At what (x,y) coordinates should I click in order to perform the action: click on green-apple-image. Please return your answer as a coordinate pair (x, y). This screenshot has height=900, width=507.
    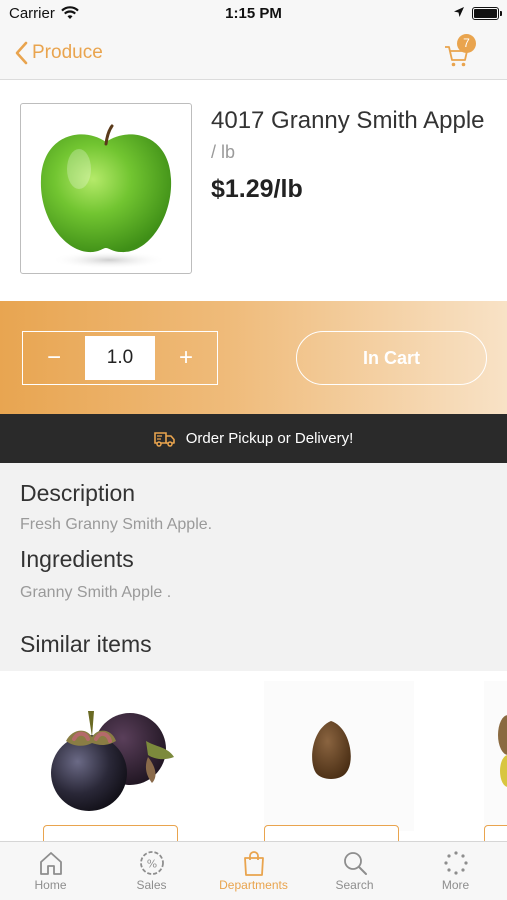
    Looking at the image, I should click on (106, 196).